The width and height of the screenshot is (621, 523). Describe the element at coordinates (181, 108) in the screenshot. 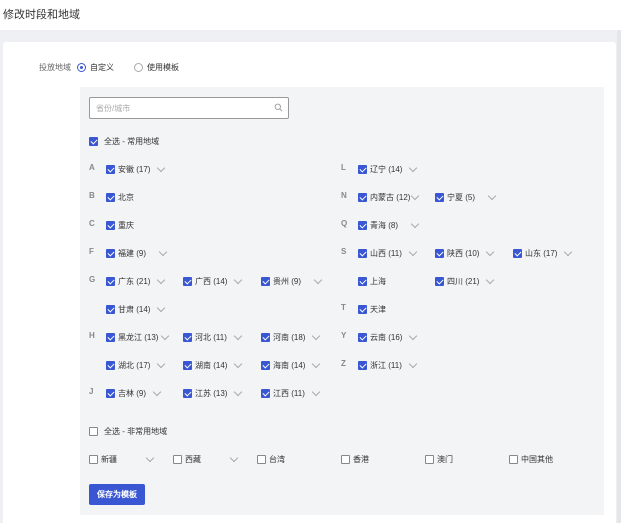

I see `search-input` at that location.